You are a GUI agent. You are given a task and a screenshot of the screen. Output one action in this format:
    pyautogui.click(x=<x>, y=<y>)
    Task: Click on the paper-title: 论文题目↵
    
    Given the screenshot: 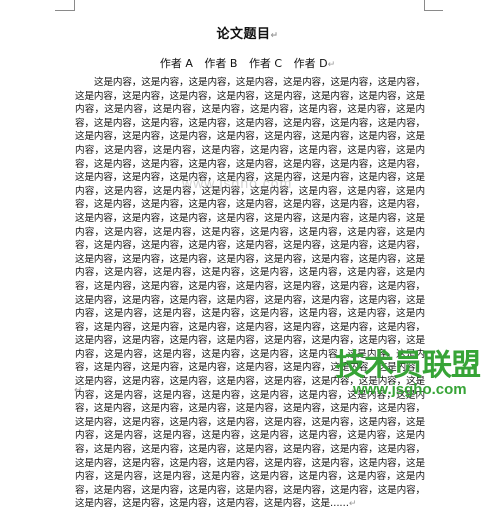 What is the action you would take?
    pyautogui.click(x=247, y=32)
    